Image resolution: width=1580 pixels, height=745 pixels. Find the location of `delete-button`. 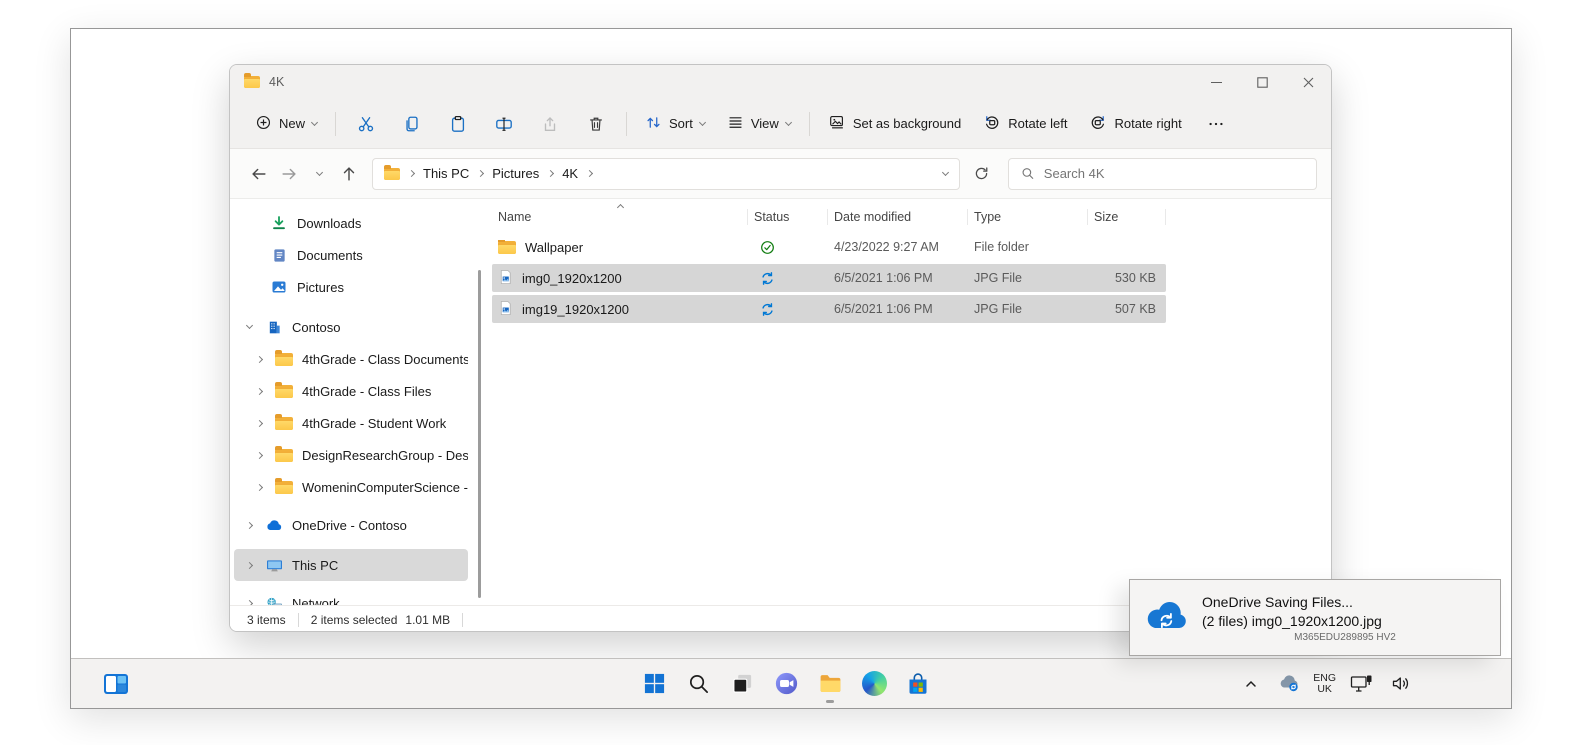

delete-button is located at coordinates (596, 124).